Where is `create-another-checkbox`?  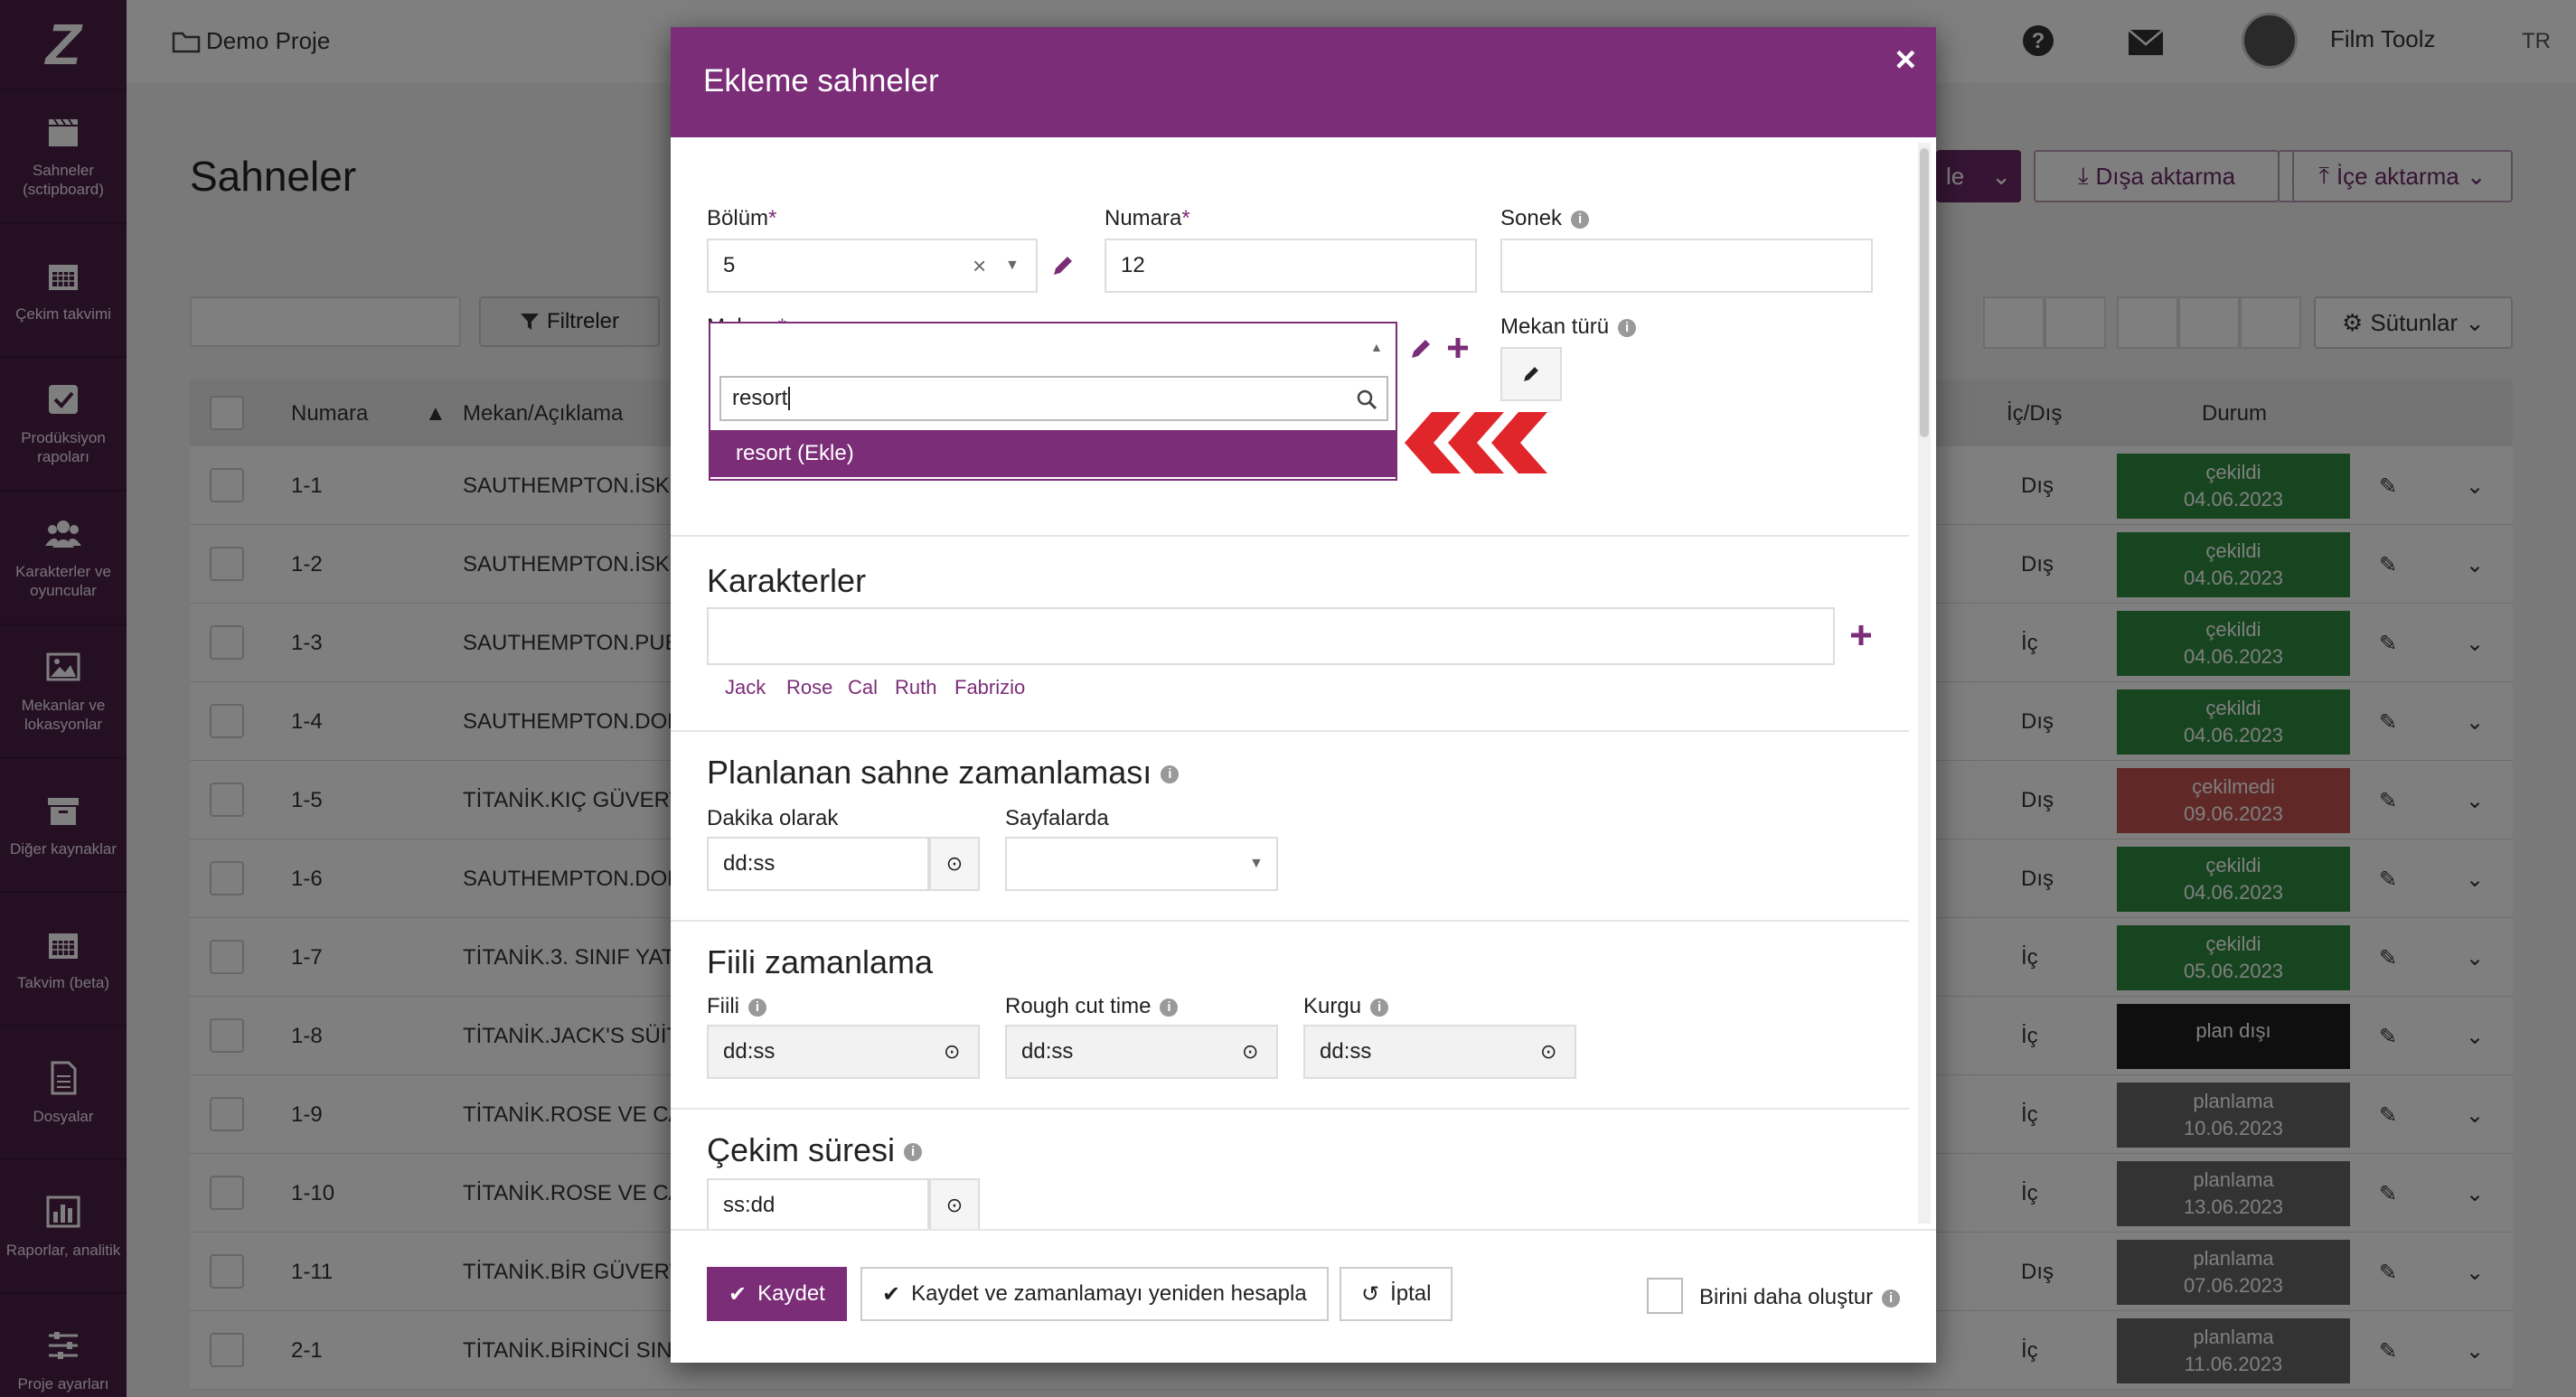
create-another-checkbox is located at coordinates (1665, 1296).